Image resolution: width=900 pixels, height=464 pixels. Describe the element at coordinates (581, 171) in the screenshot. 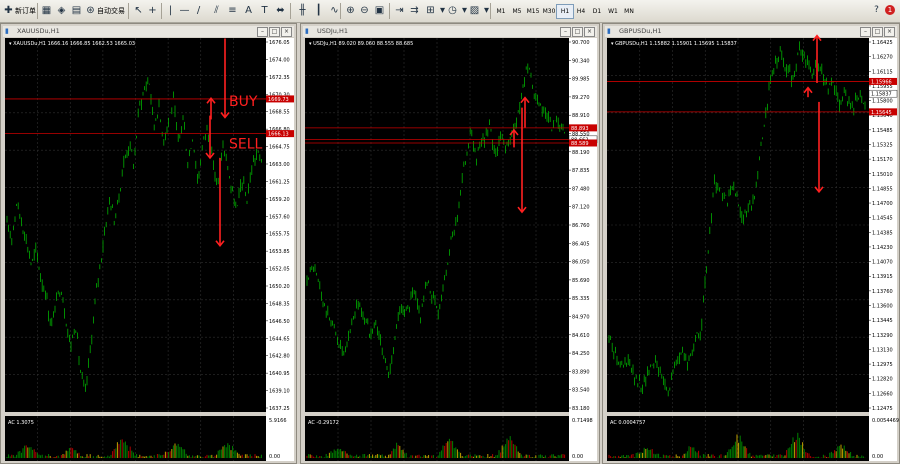

I see `price-tick-label: 87.835` at that location.